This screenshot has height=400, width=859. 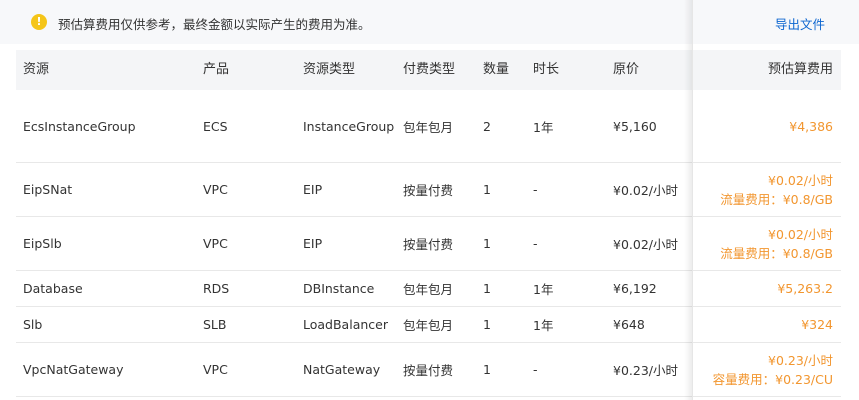 I want to click on estimated-price: ¥0.23/小时, so click(x=800, y=360).